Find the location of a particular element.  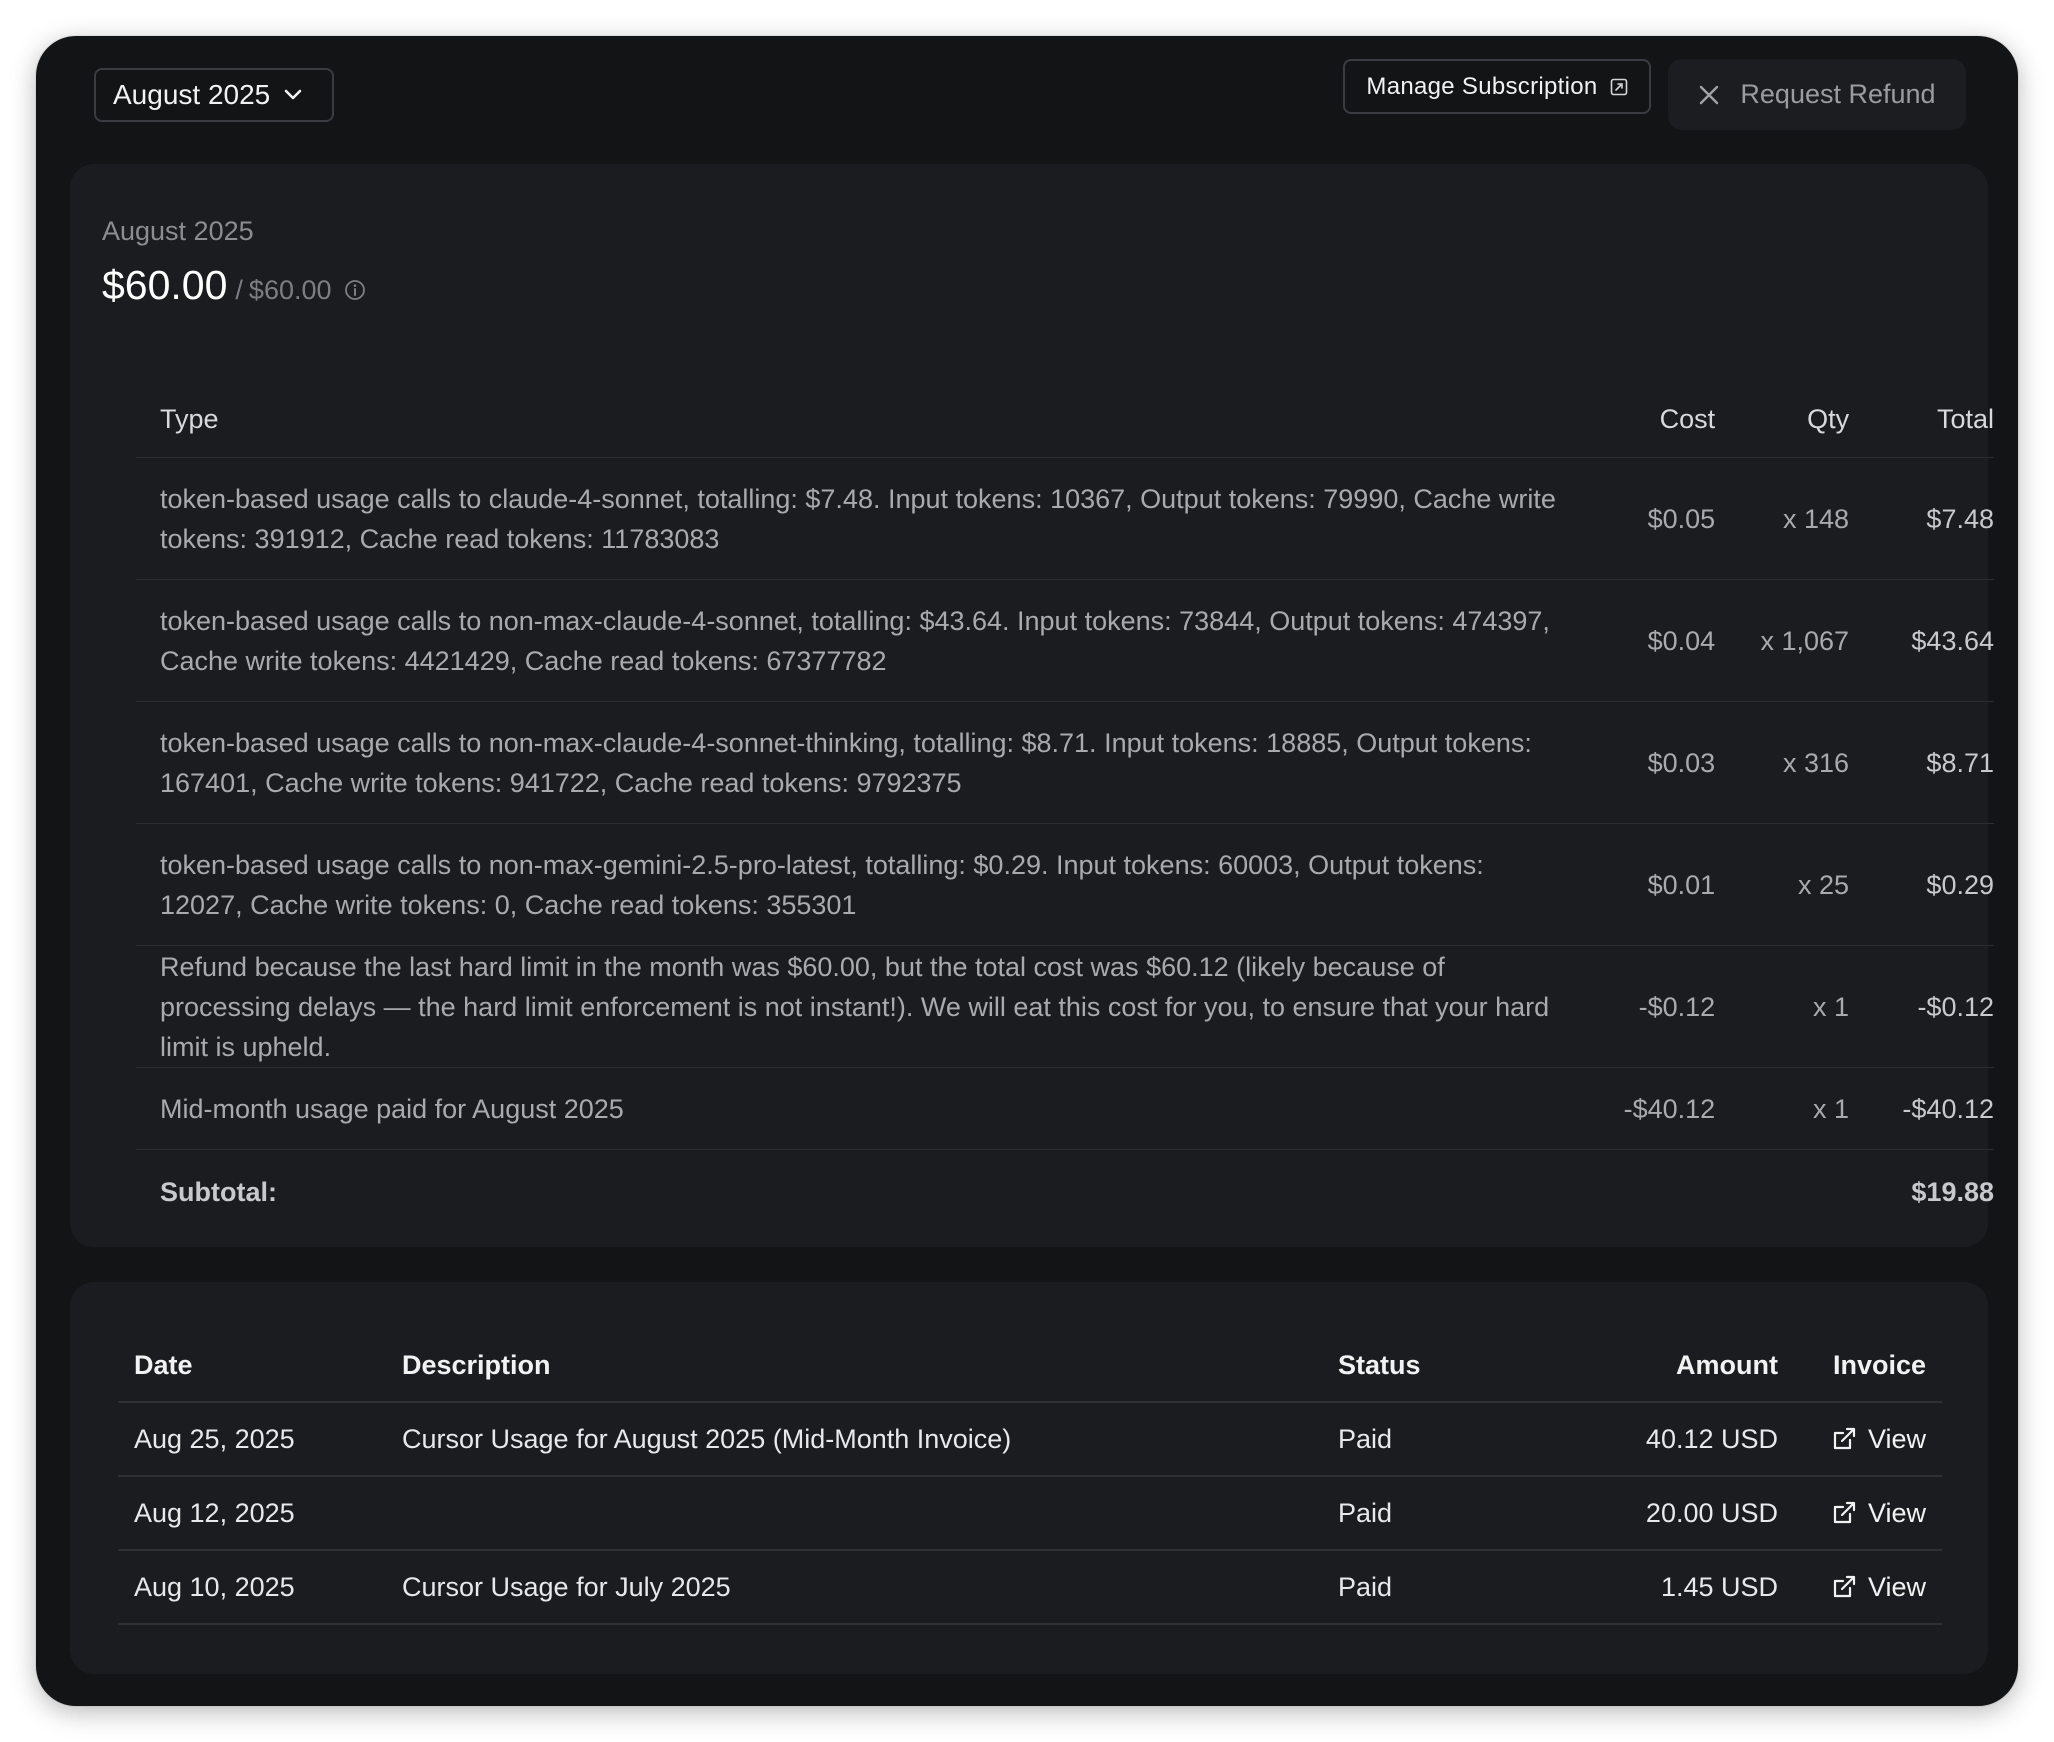

usage-cost: $0.04 is located at coordinates (1681, 640).